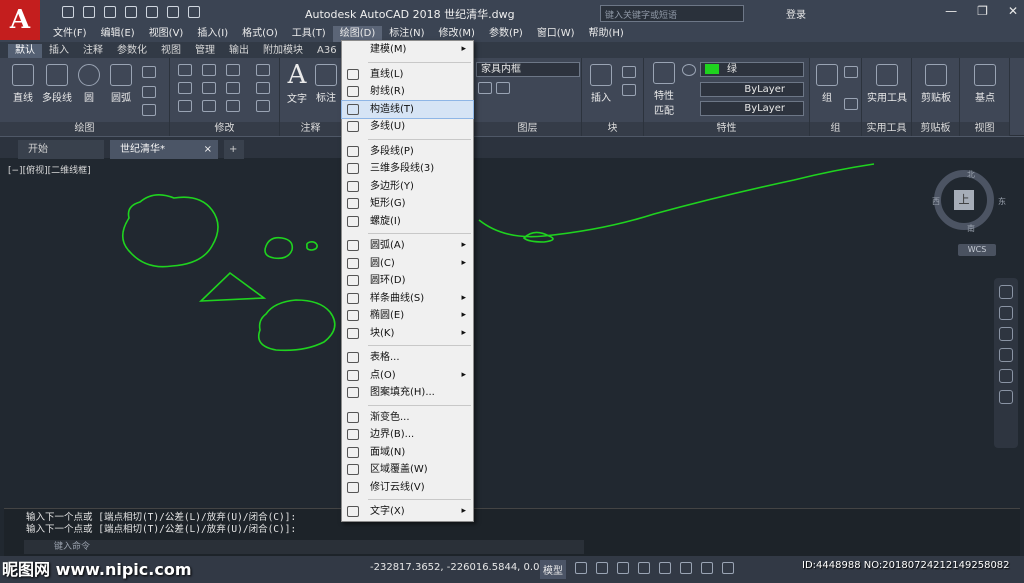  Describe the element at coordinates (1006, 397) in the screenshot. I see `play-icon` at that location.